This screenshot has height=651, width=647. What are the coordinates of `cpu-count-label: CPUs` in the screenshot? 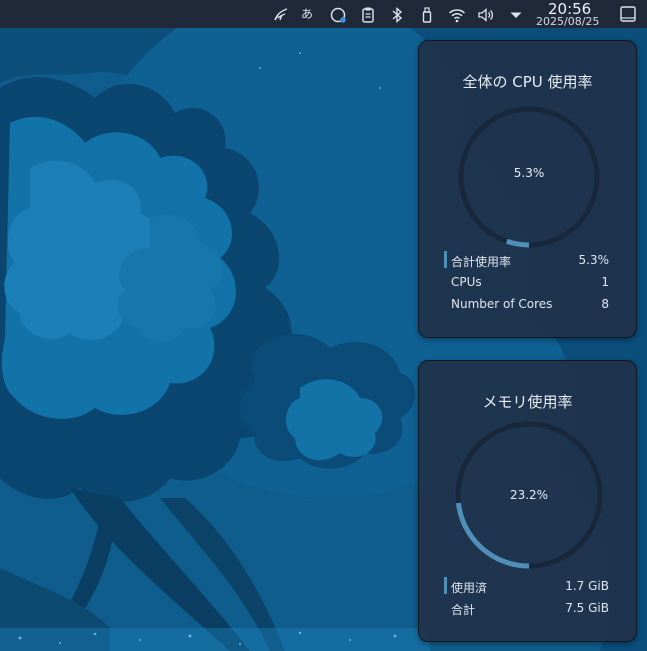 It's located at (466, 282).